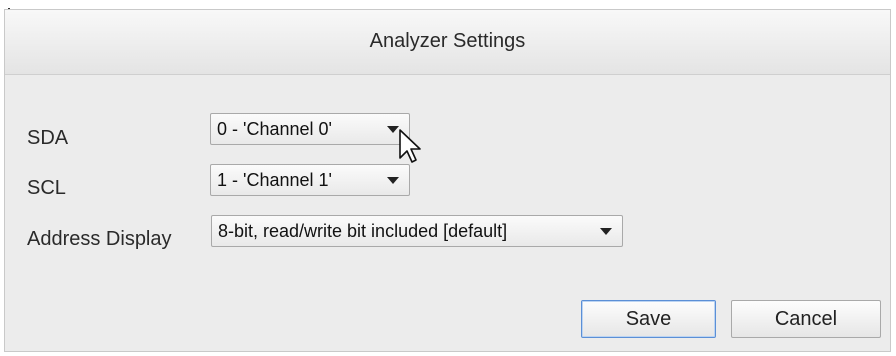 This screenshot has width=896, height=356. Describe the element at coordinates (648, 319) in the screenshot. I see `save-button: Save` at that location.